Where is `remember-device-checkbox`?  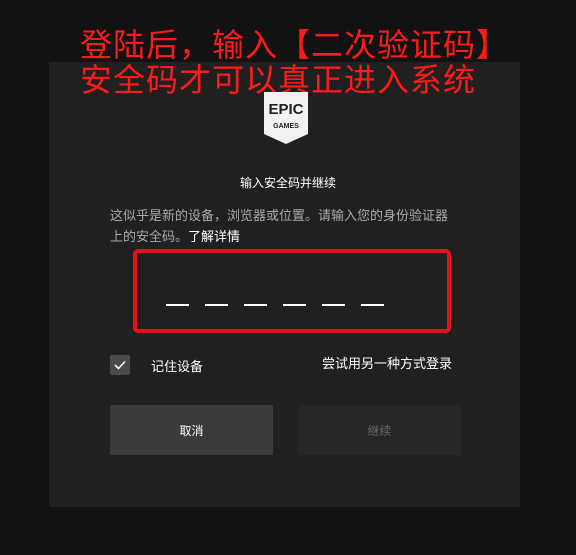 remember-device-checkbox is located at coordinates (120, 365).